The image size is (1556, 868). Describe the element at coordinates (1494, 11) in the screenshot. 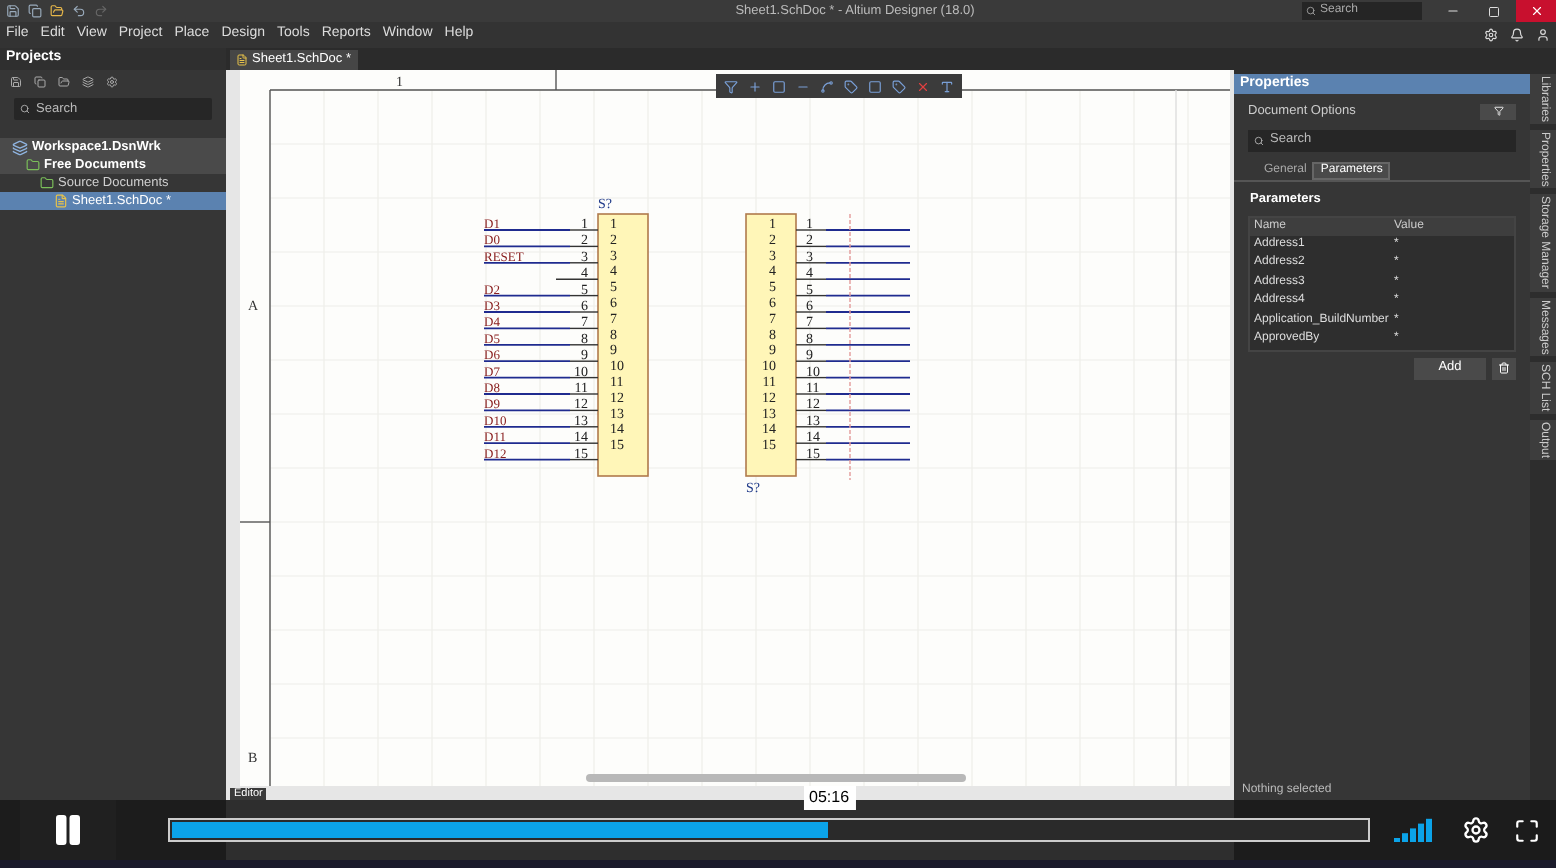

I see `maximize-icon` at that location.